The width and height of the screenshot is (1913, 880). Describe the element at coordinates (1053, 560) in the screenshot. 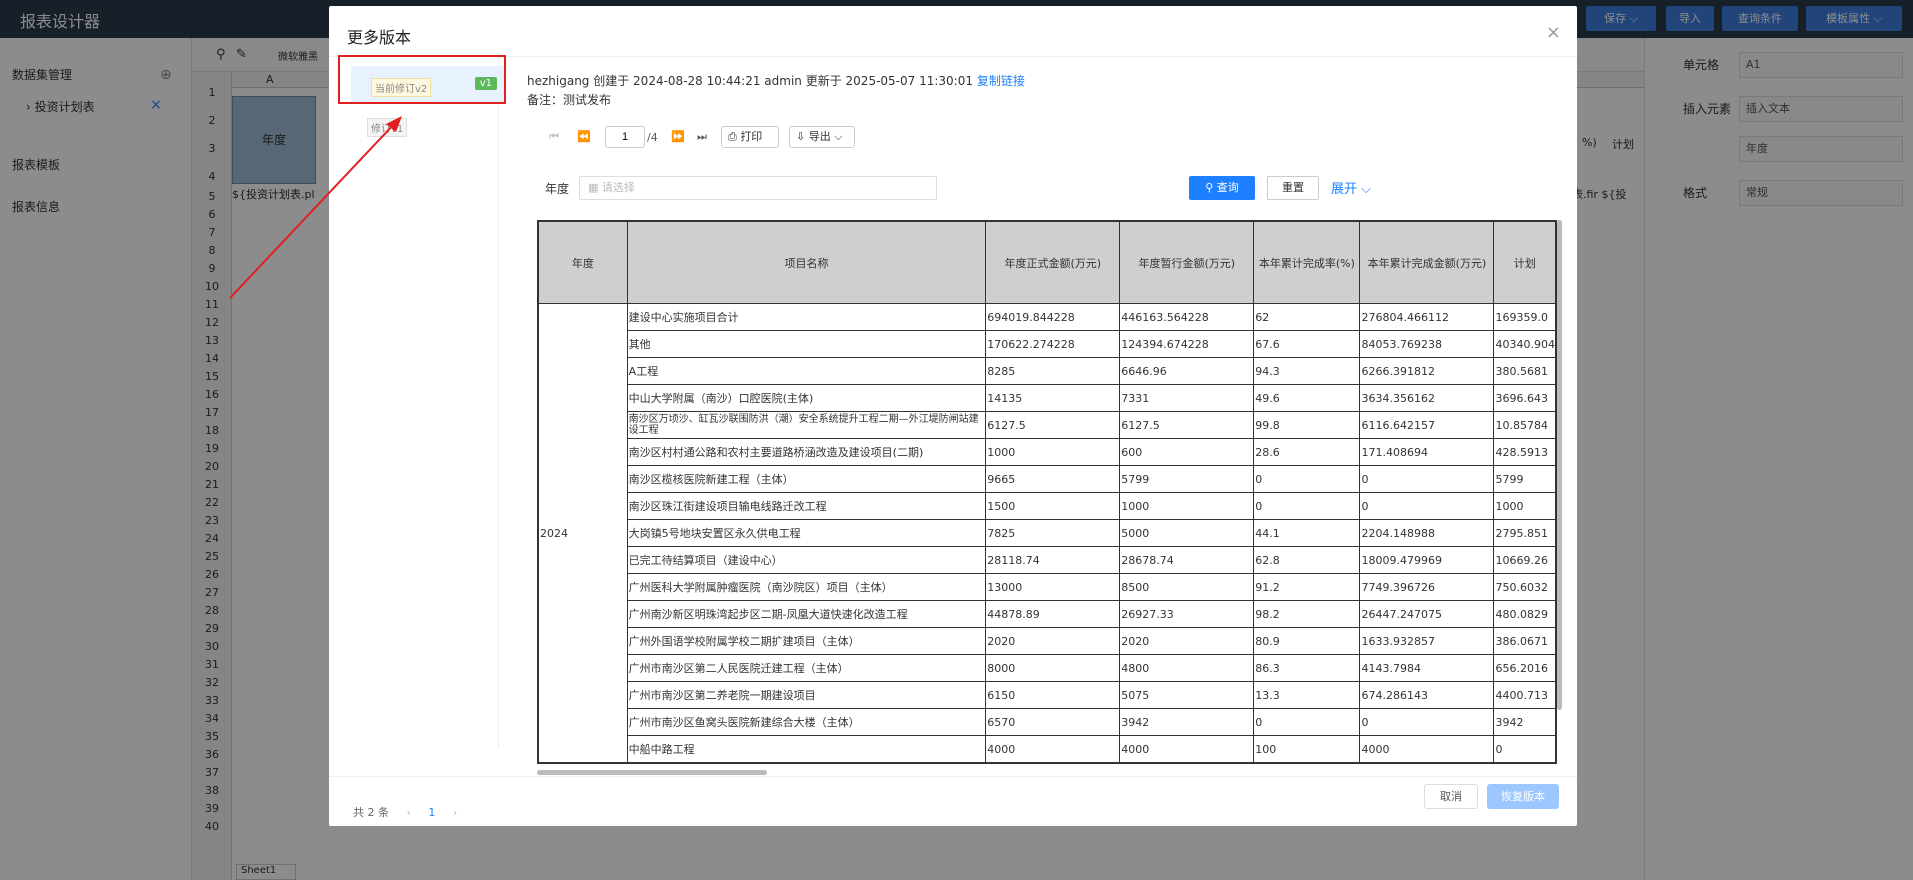

I see `cell: 28118.74` at that location.